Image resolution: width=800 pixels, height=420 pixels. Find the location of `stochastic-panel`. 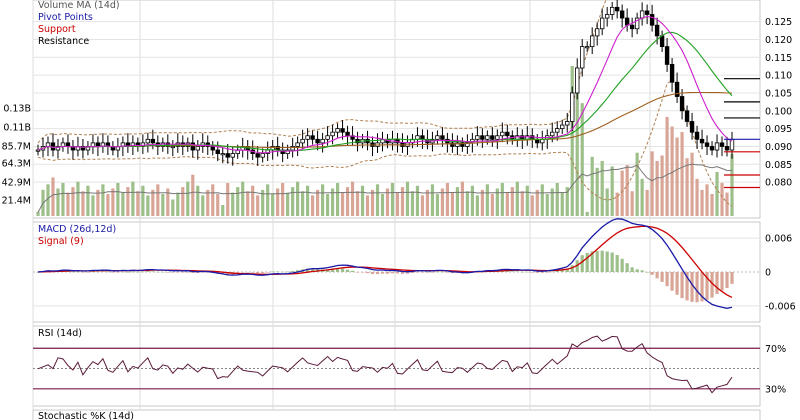

stochastic-panel is located at coordinates (396, 414).